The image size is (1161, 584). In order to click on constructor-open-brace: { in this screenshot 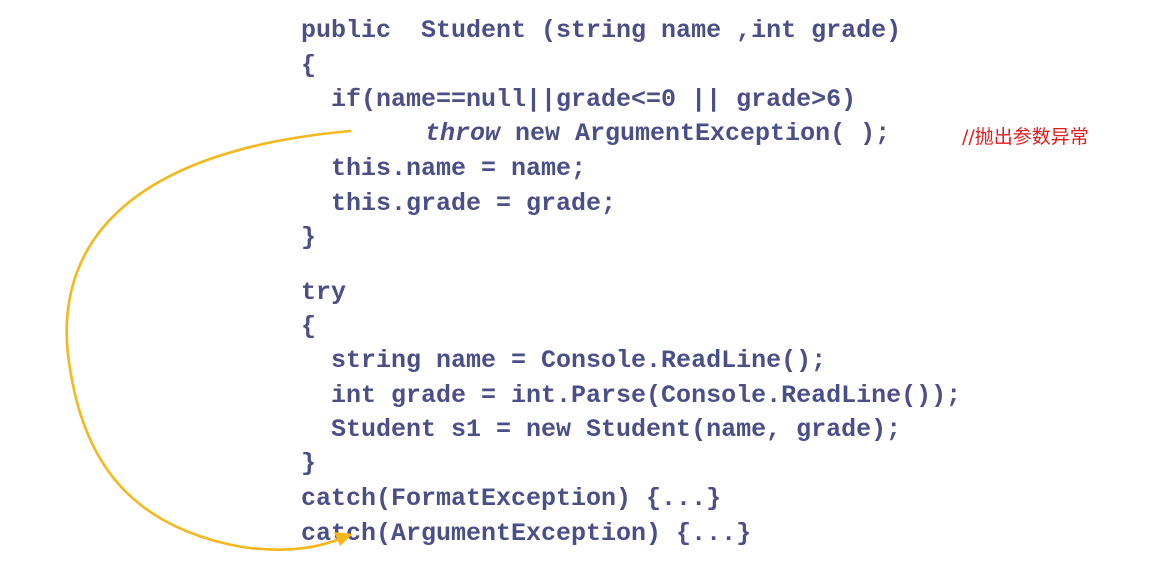, I will do `click(309, 65)`.